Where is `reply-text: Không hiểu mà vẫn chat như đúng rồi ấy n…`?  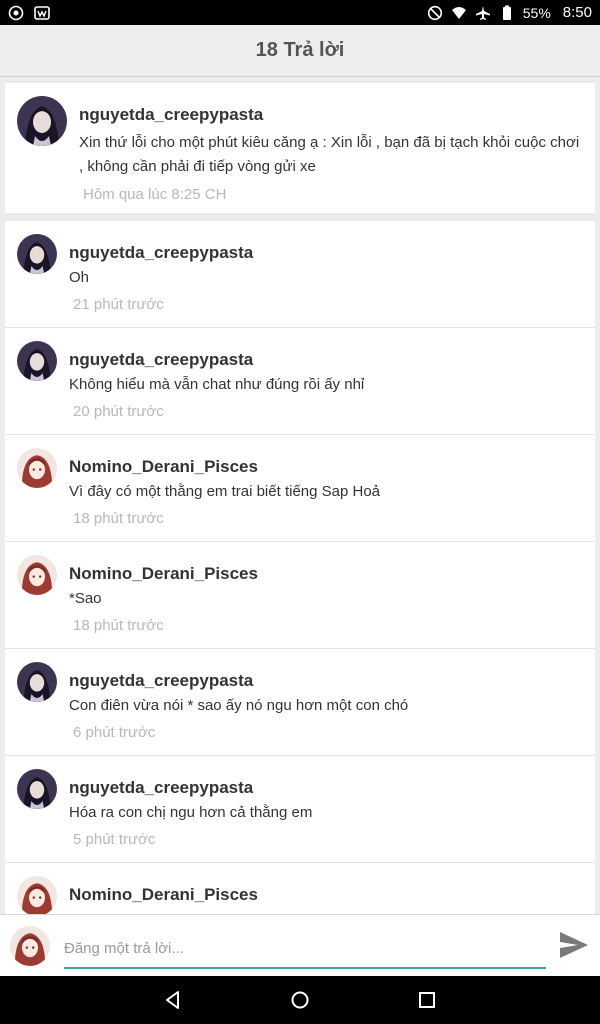
reply-text: Không hiểu mà vẫn chat như đúng rồi ấy n… is located at coordinates (217, 384).